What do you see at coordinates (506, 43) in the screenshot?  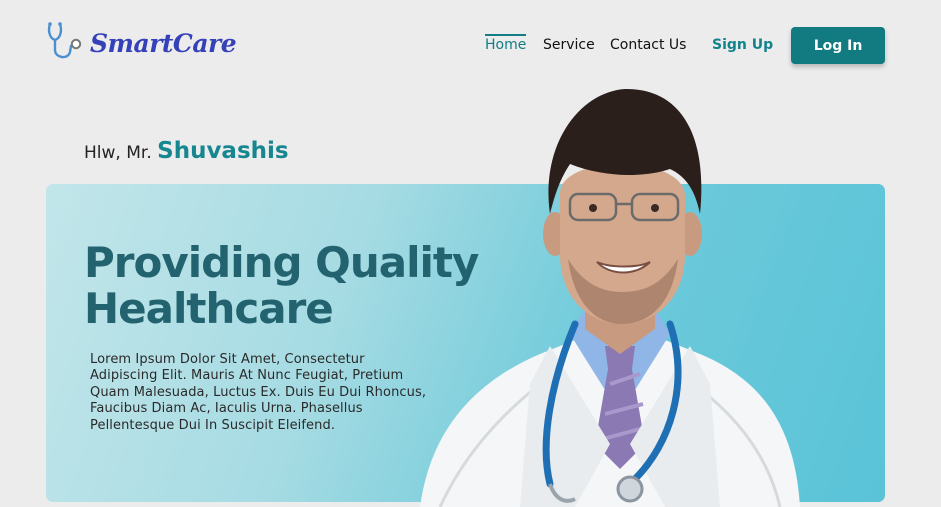 I see `nav-home-link: Home` at bounding box center [506, 43].